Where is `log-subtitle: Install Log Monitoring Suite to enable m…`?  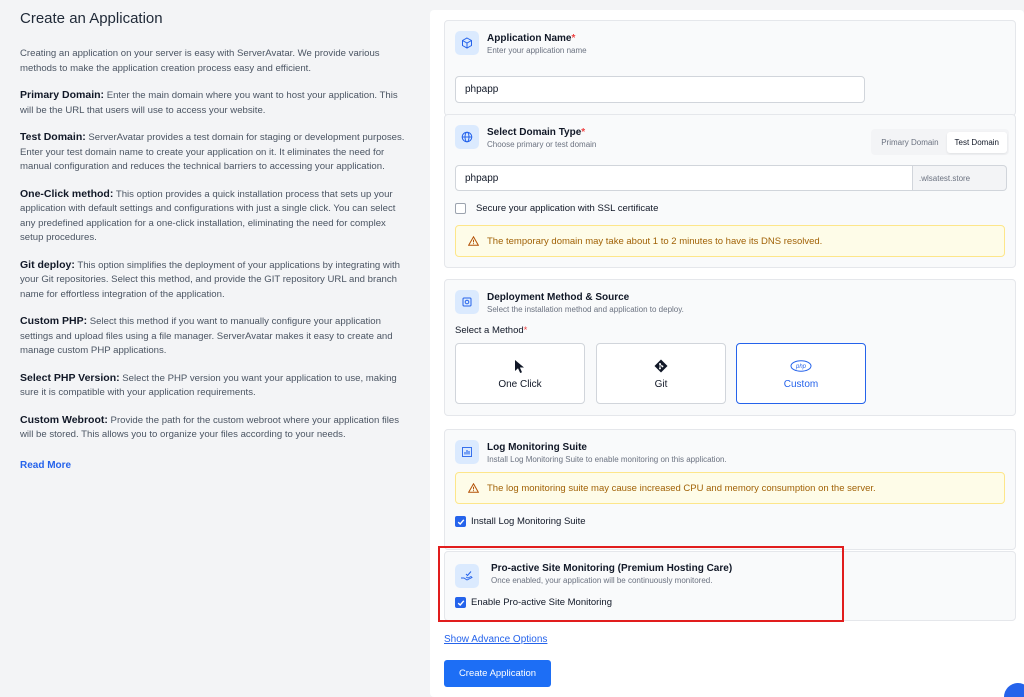 log-subtitle: Install Log Monitoring Suite to enable m… is located at coordinates (607, 459).